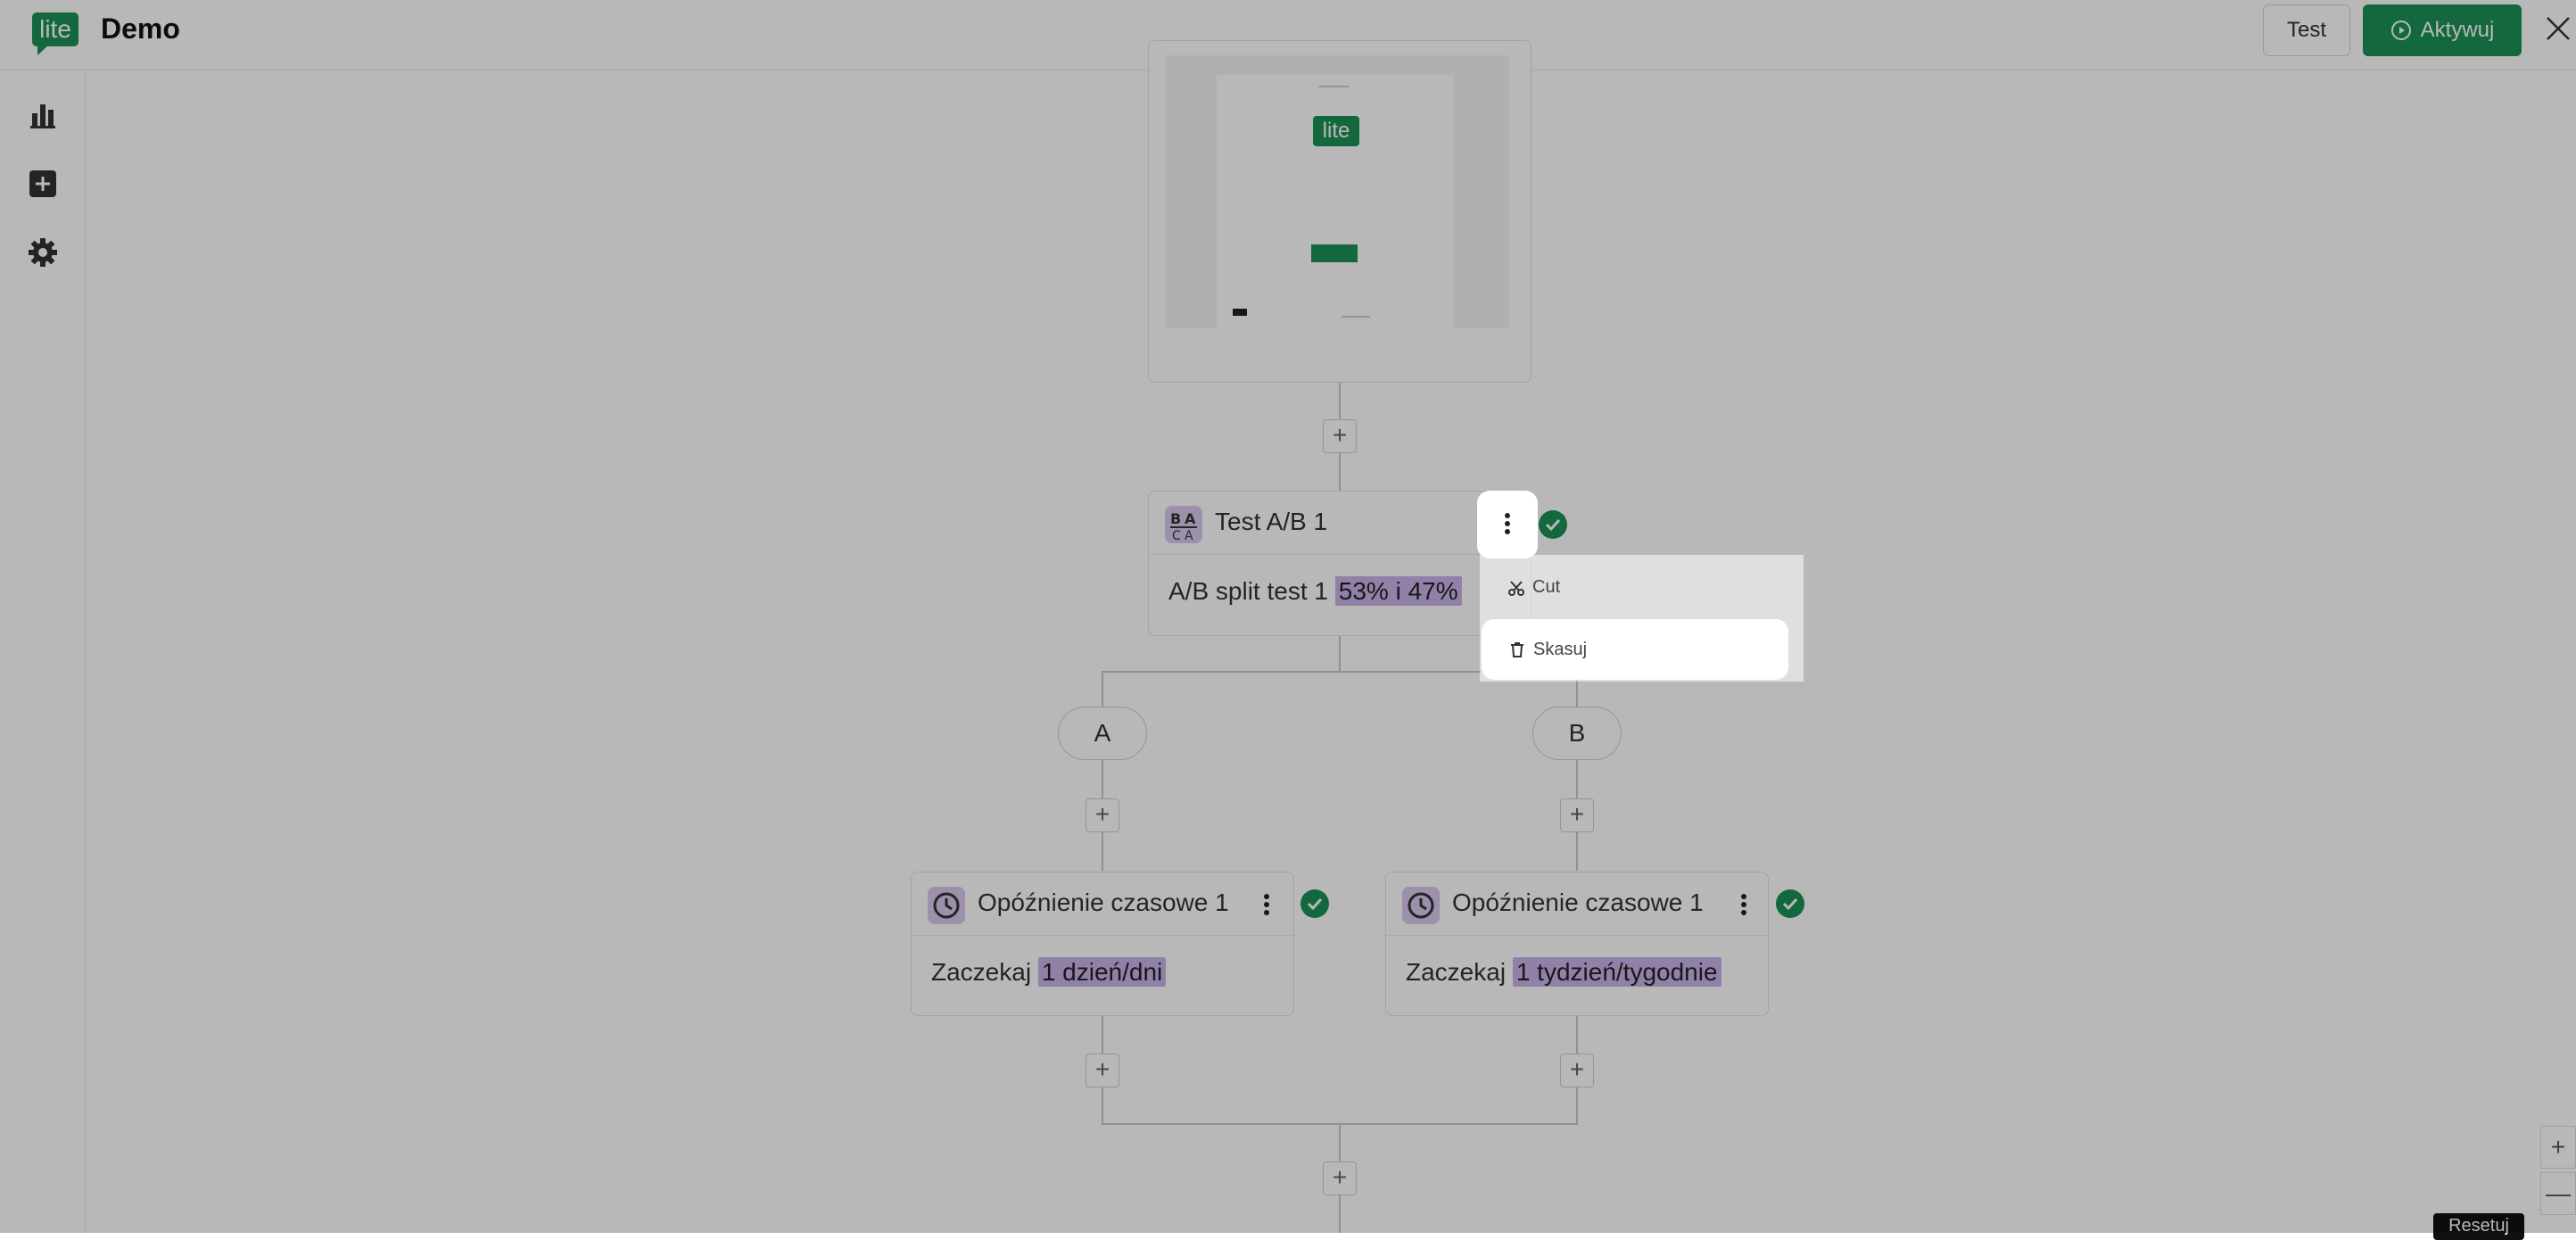 Image resolution: width=2576 pixels, height=1240 pixels. I want to click on more-options-icon, so click(1507, 524).